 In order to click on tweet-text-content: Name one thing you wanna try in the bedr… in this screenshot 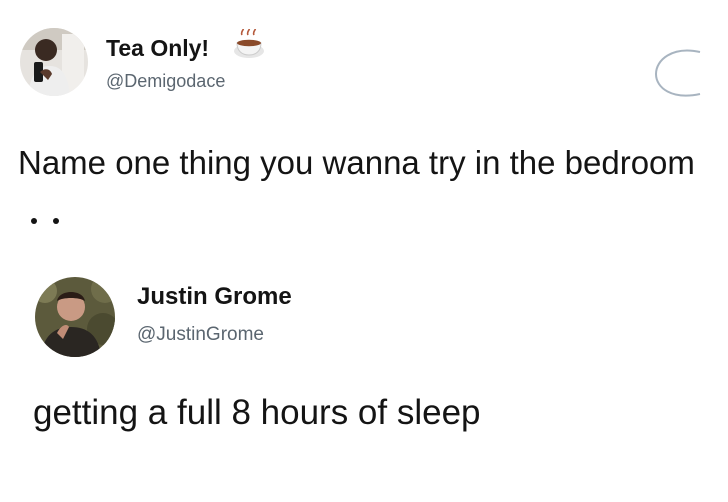, I will do `click(356, 162)`.